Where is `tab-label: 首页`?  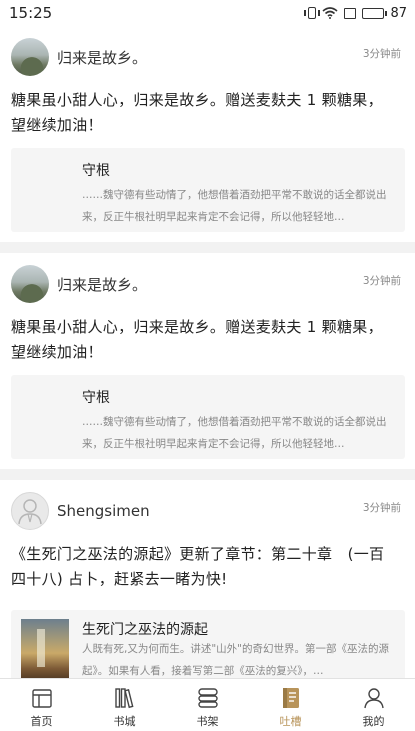 tab-label: 首页 is located at coordinates (41, 721).